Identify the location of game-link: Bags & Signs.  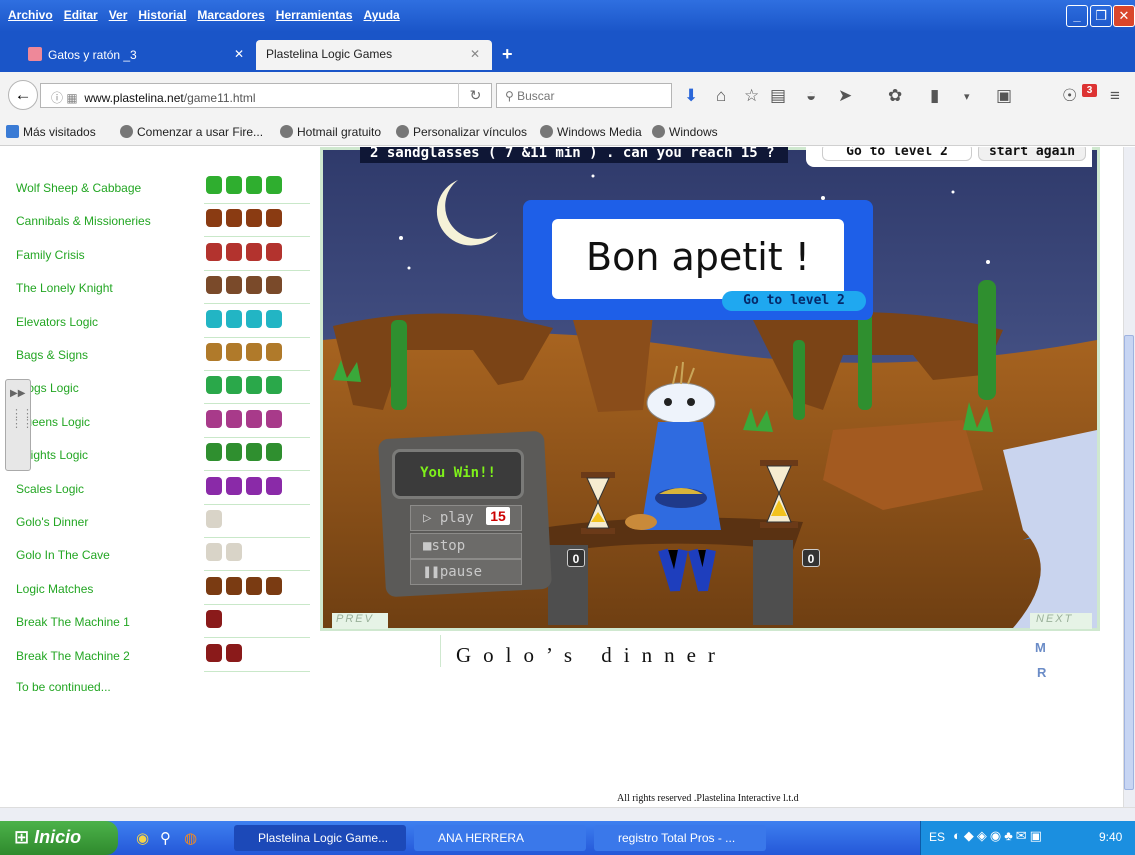
(52, 355).